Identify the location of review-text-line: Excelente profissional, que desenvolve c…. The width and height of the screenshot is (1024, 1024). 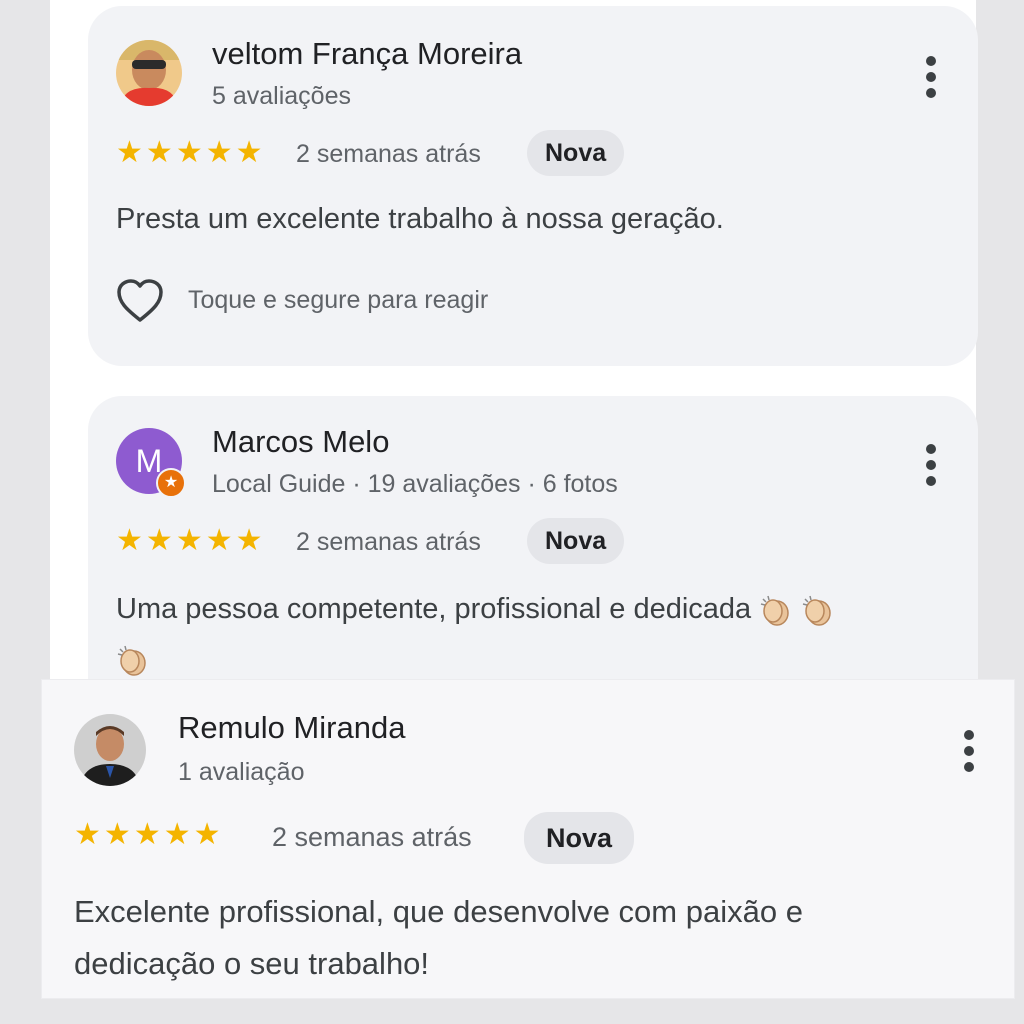
(438, 911).